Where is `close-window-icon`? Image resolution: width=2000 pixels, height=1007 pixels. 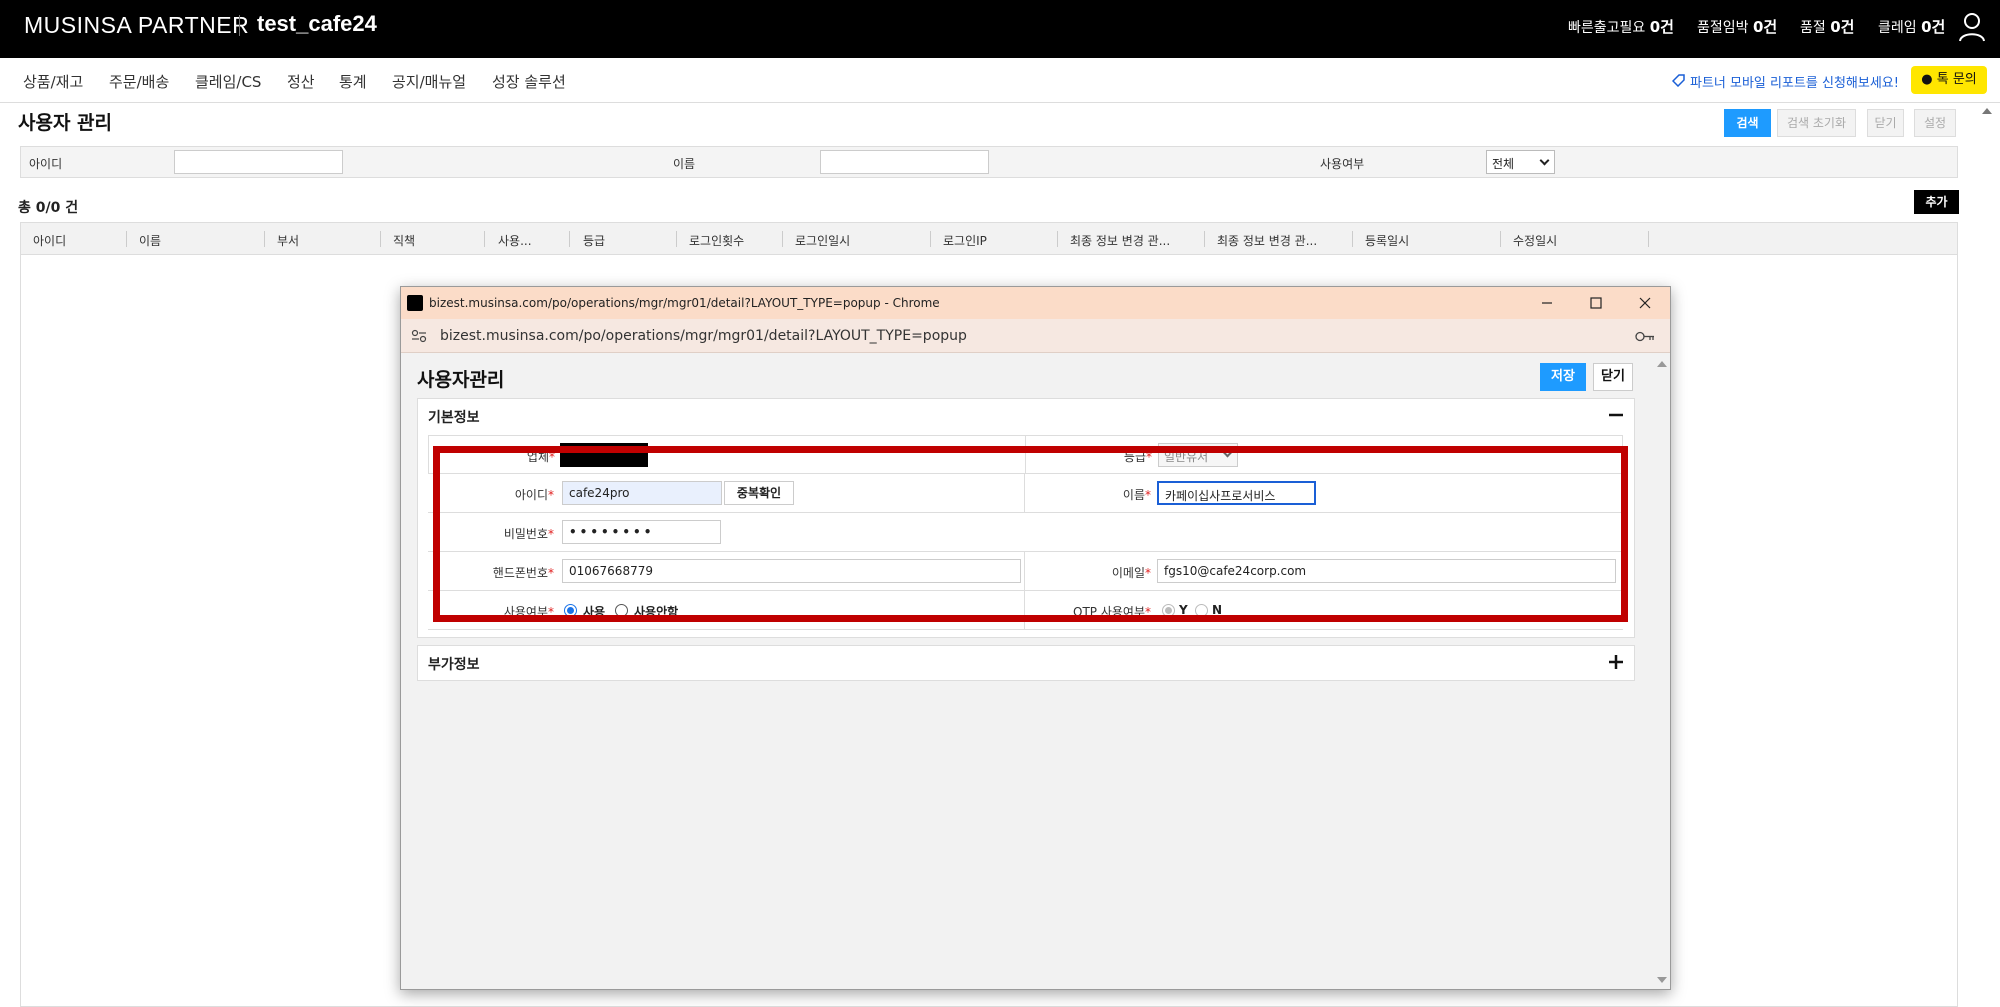 close-window-icon is located at coordinates (1645, 303).